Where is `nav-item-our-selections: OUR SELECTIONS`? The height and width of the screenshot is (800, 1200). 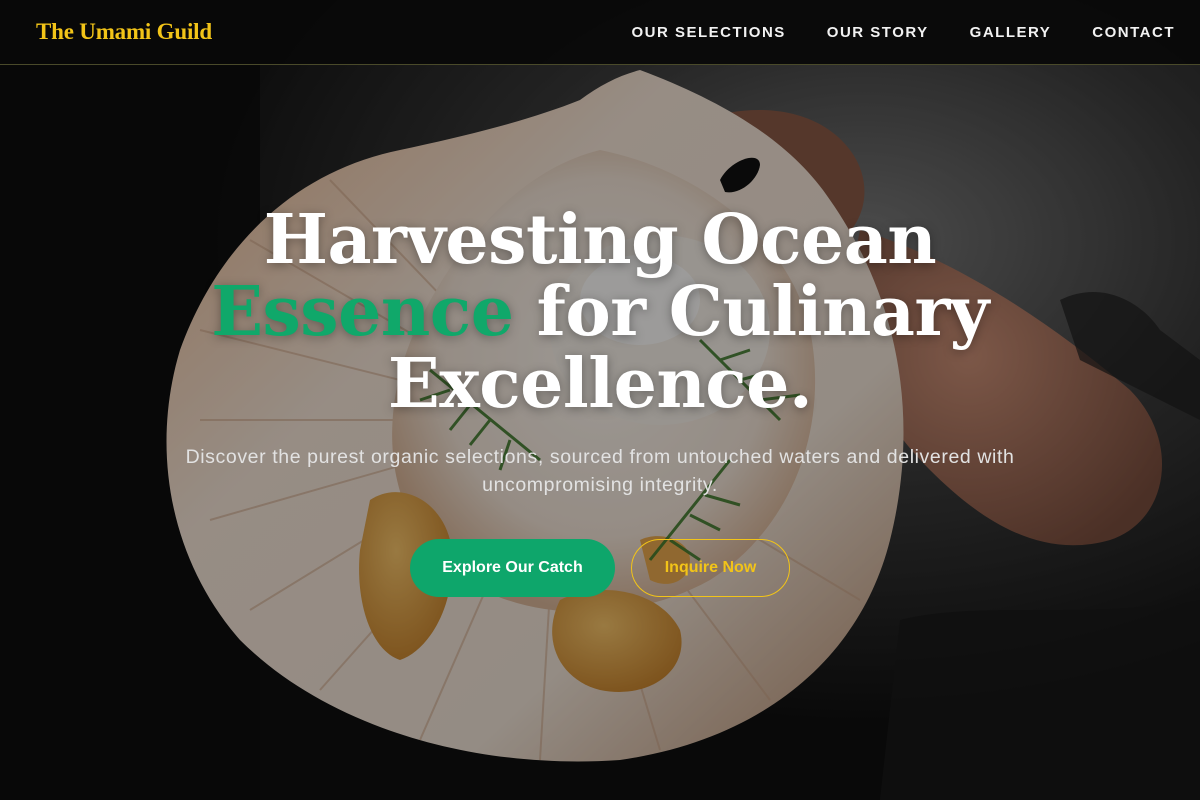
nav-item-our-selections: OUR SELECTIONS is located at coordinates (708, 32).